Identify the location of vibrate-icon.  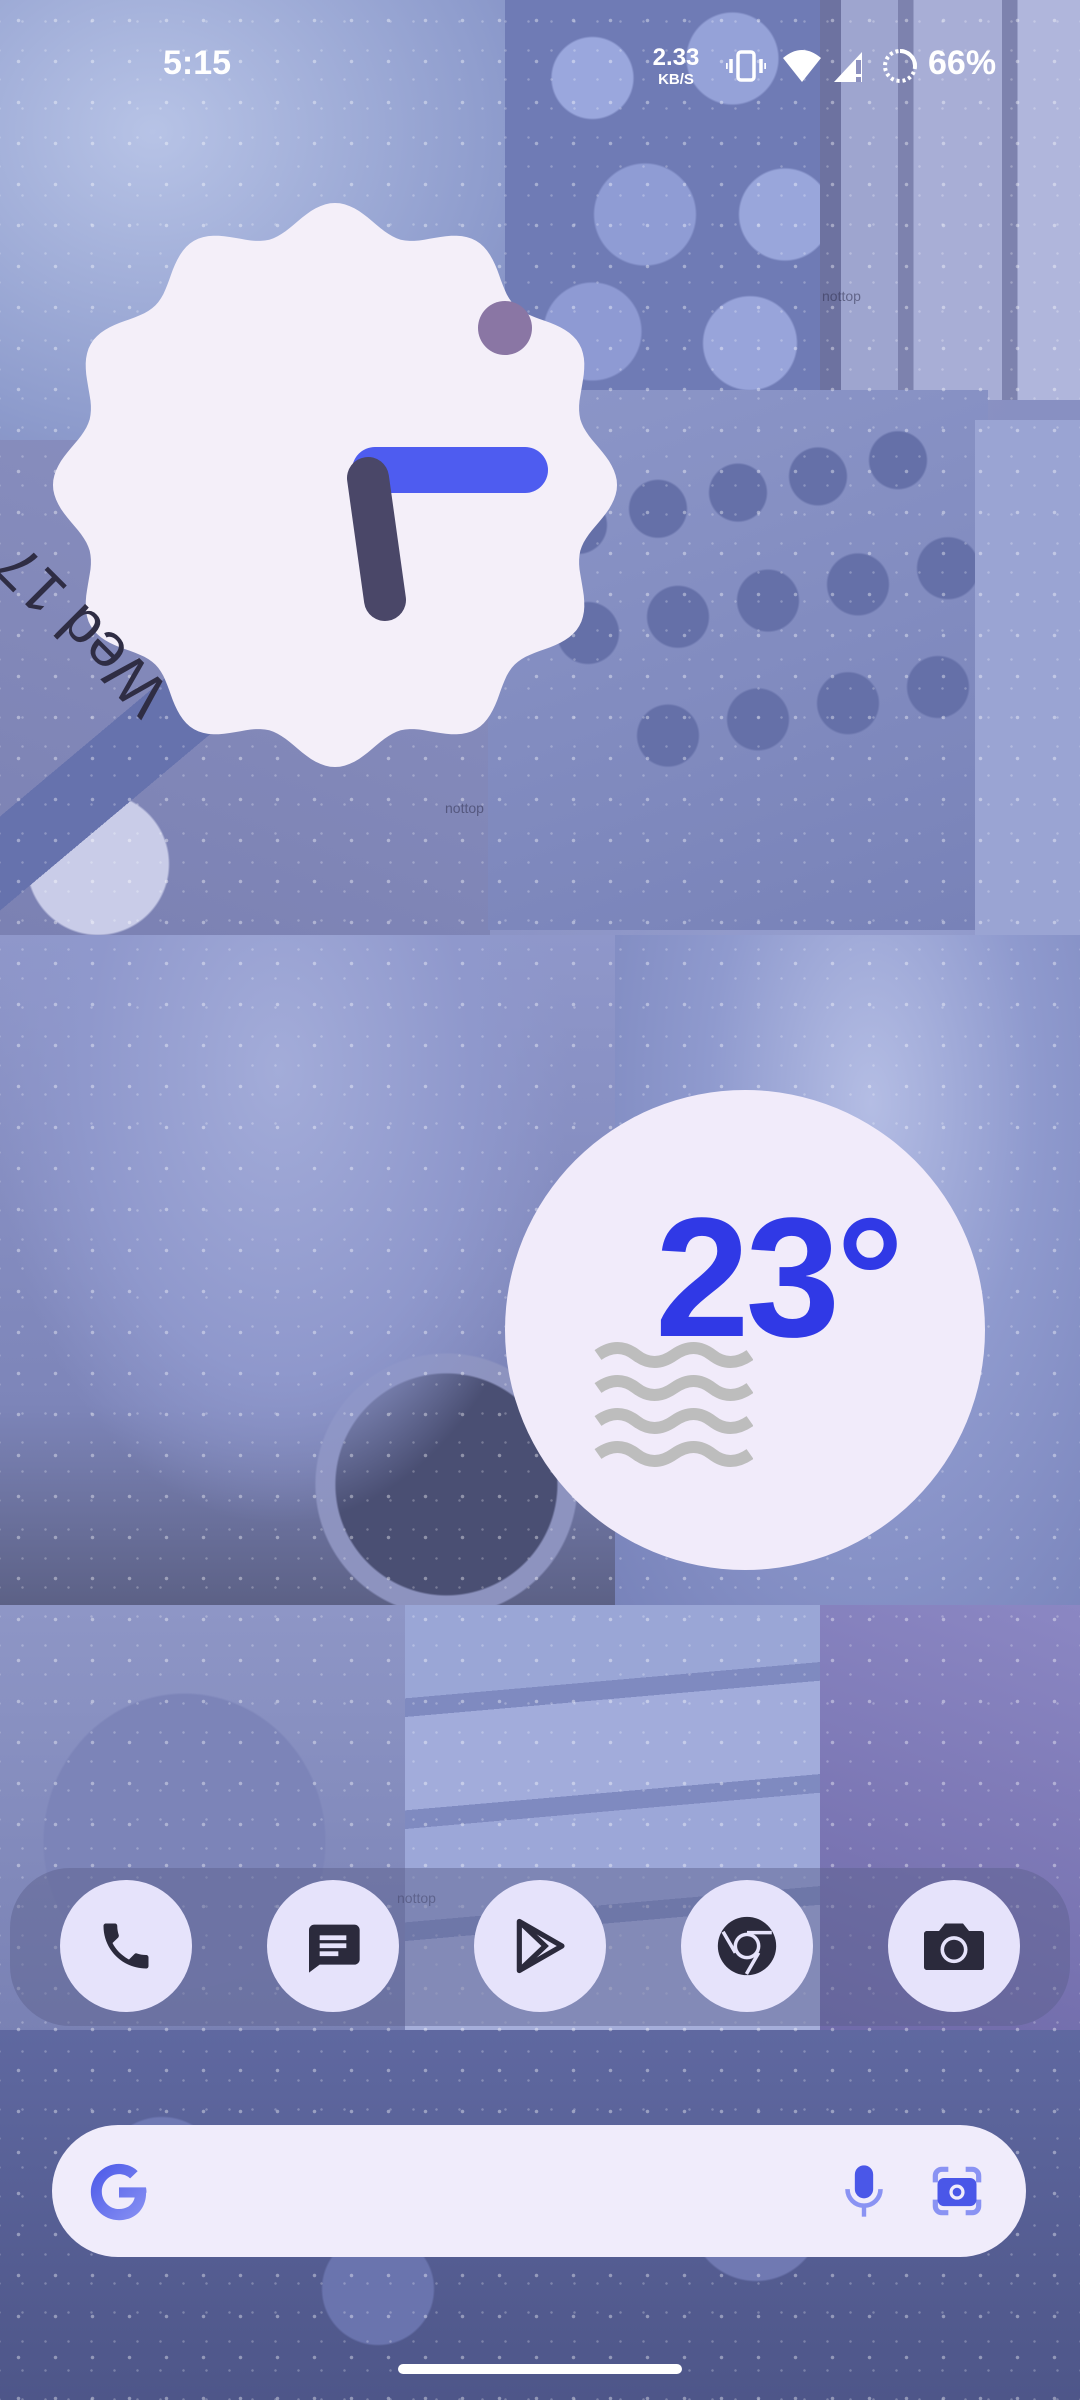
(746, 66).